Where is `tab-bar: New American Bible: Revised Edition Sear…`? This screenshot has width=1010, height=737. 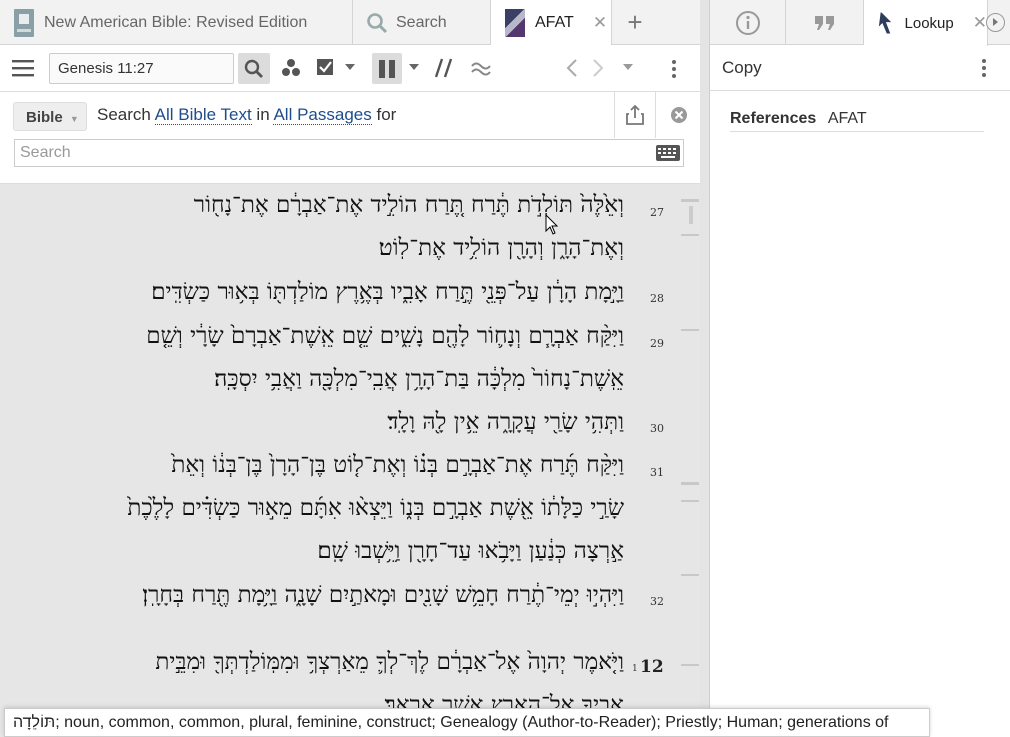
tab-bar: New American Bible: Revised Edition Sear… is located at coordinates (350, 23).